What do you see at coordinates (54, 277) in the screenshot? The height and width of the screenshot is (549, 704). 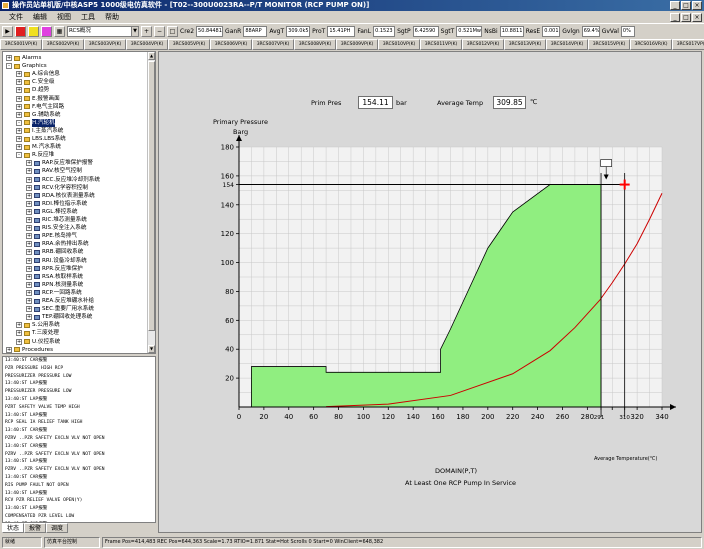 I see `tree-item: + RSA.核取样系统` at bounding box center [54, 277].